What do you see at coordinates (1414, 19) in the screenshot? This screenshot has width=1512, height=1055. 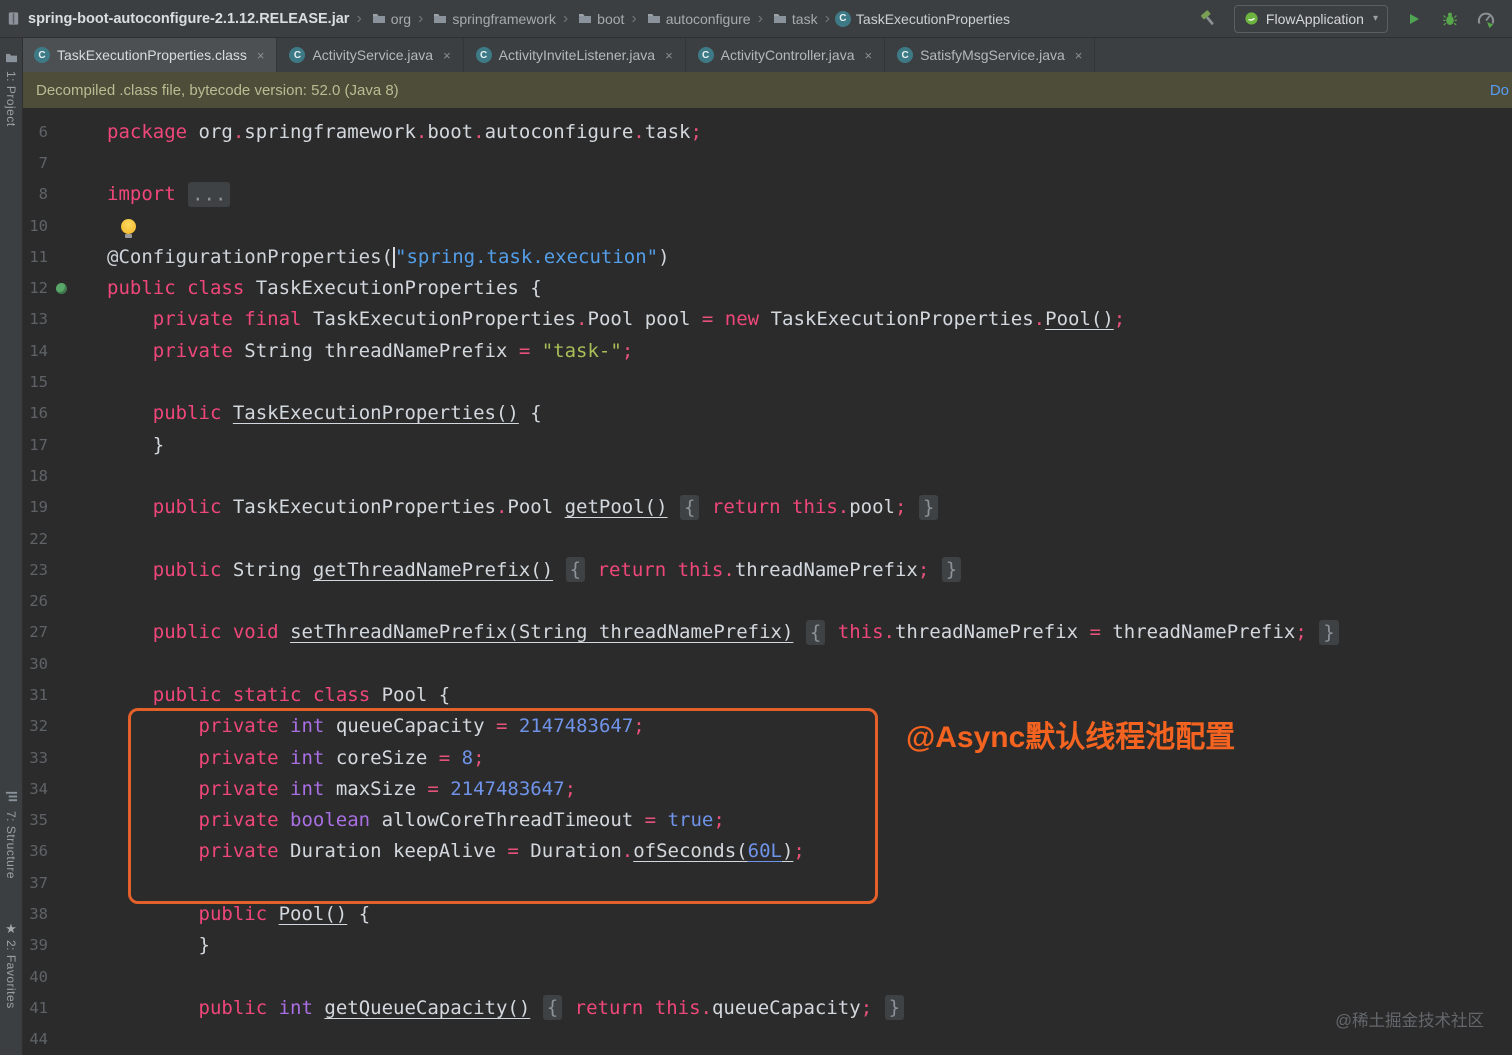 I see `run-button` at bounding box center [1414, 19].